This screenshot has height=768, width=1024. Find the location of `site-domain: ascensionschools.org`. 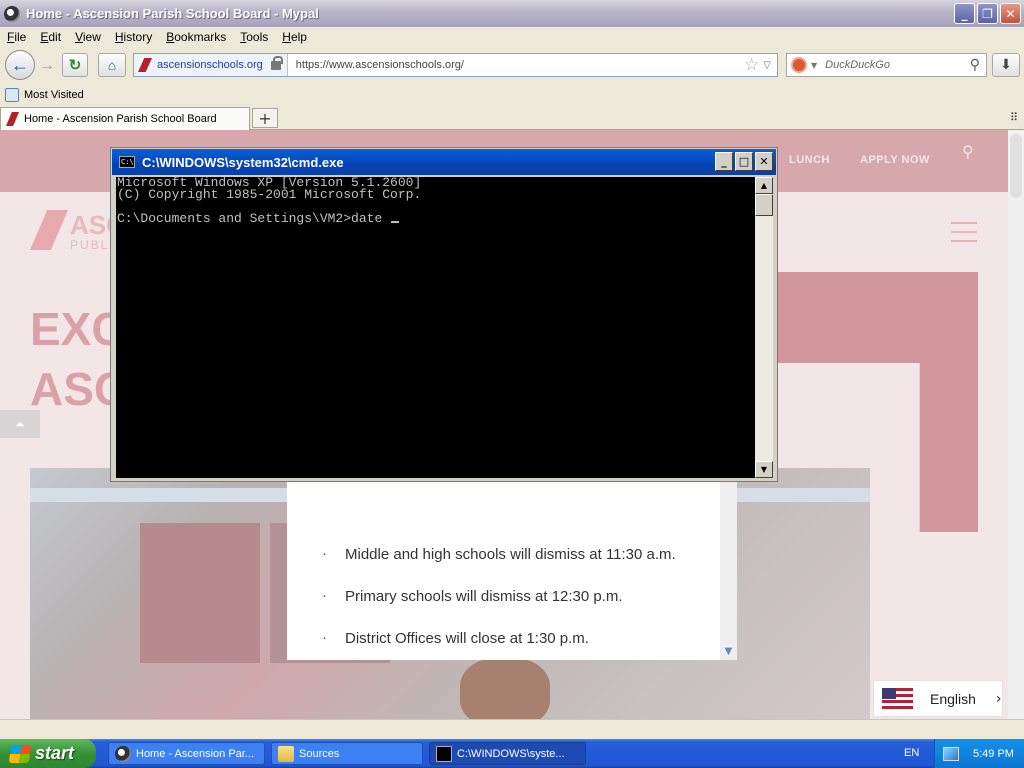

site-domain: ascensionschools.org is located at coordinates (210, 65).